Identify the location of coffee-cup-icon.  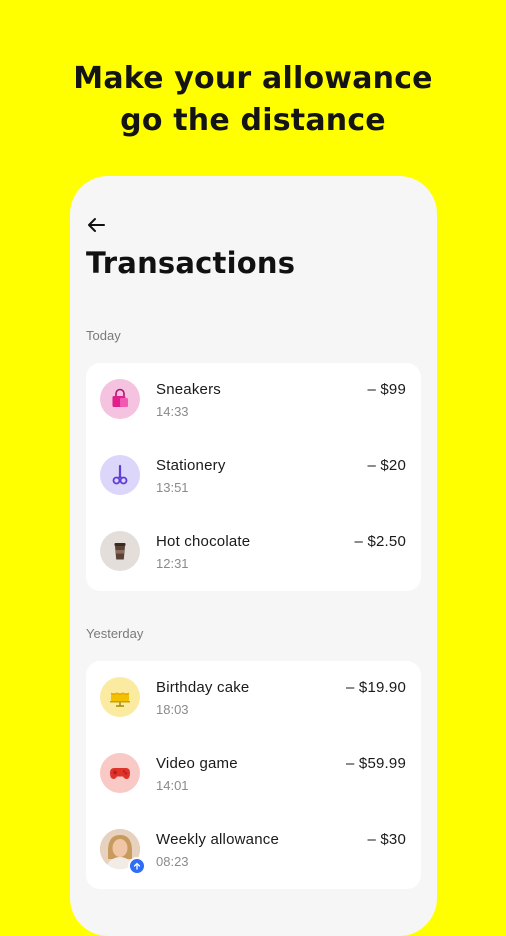
(120, 551).